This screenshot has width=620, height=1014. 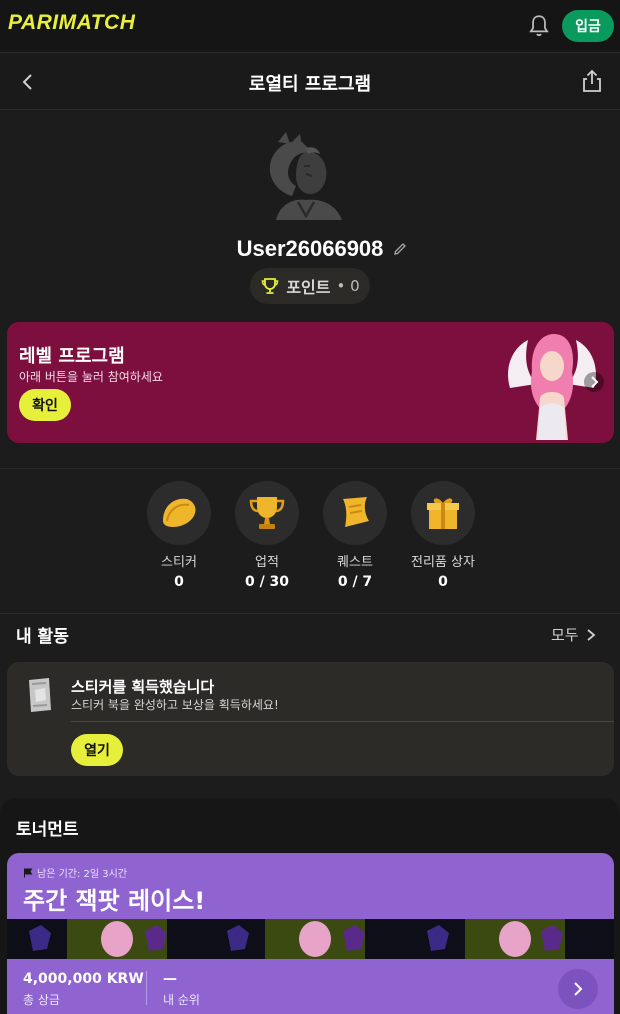 I want to click on see-all-label: 모두, so click(x=565, y=635).